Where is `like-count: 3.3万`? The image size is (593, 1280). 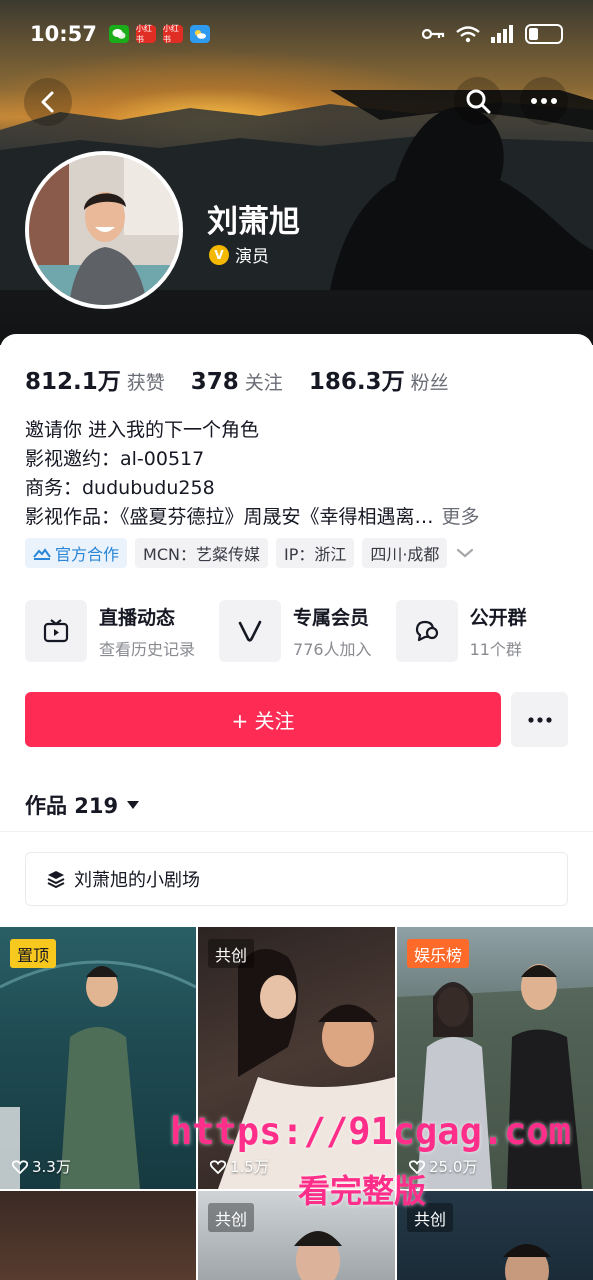 like-count: 3.3万 is located at coordinates (41, 1166).